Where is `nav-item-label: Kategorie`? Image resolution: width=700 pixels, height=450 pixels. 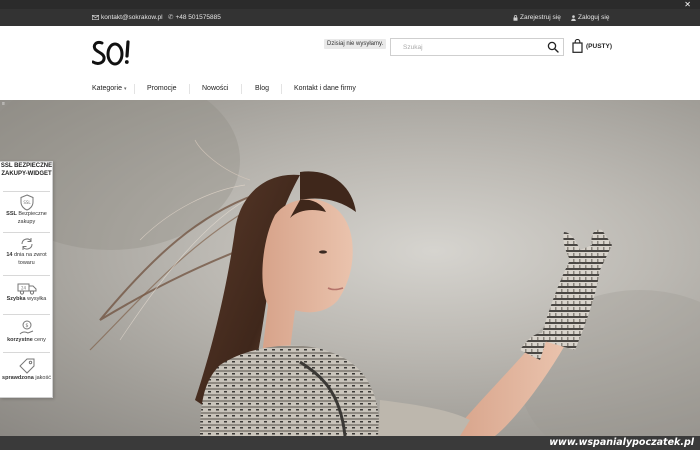
nav-item-label: Kategorie is located at coordinates (107, 88).